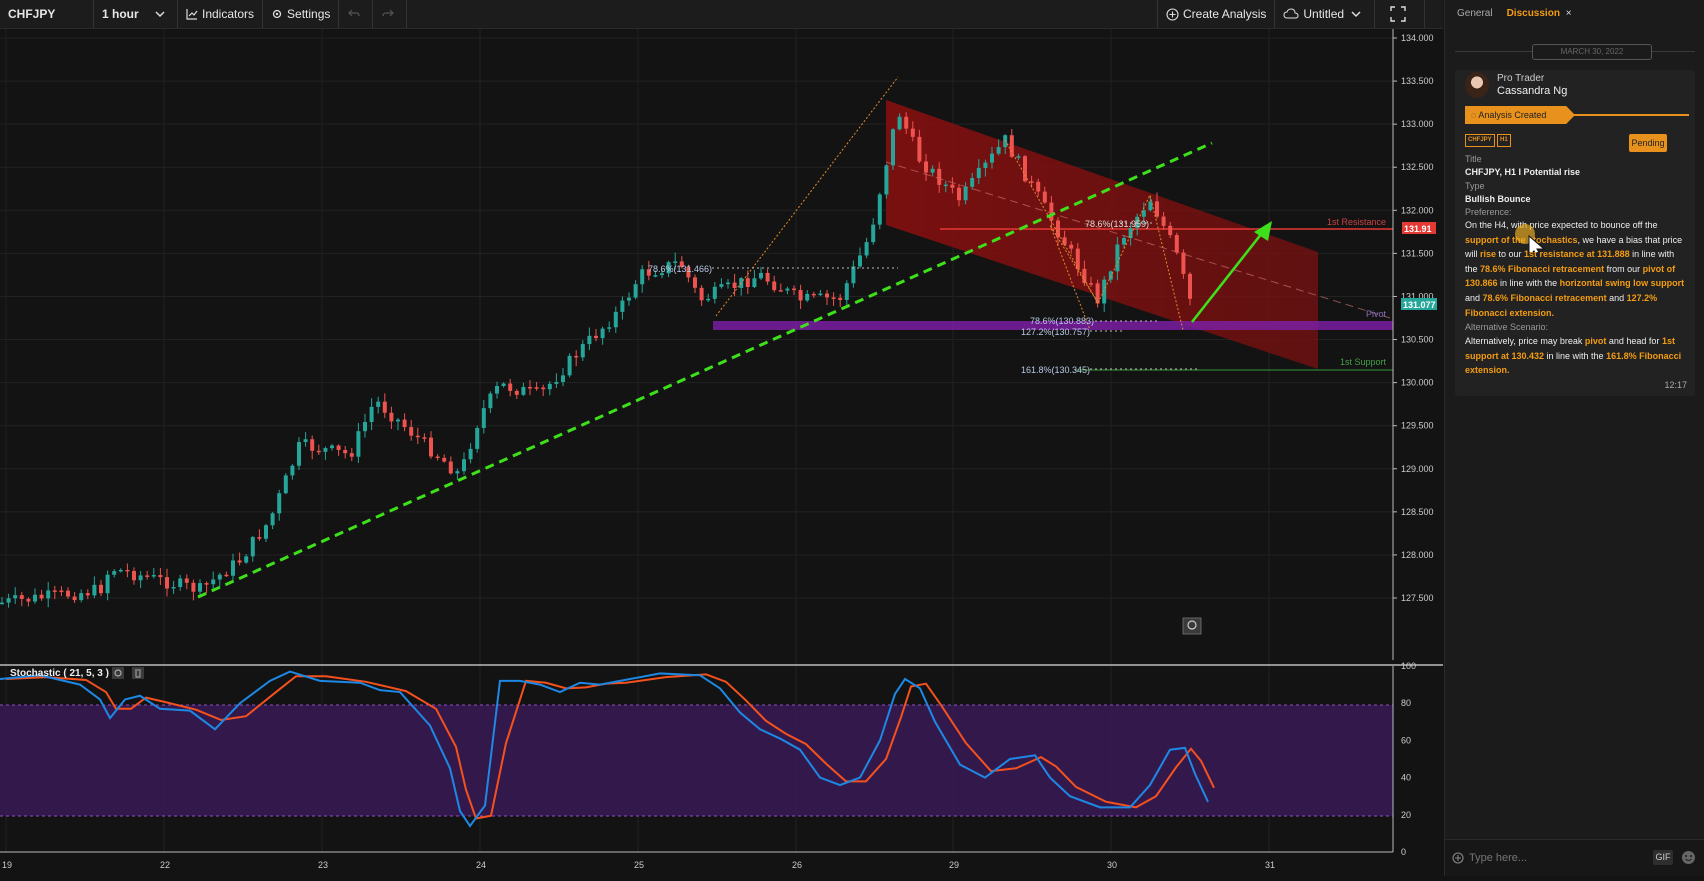  I want to click on status-badge: Pending, so click(1648, 143).